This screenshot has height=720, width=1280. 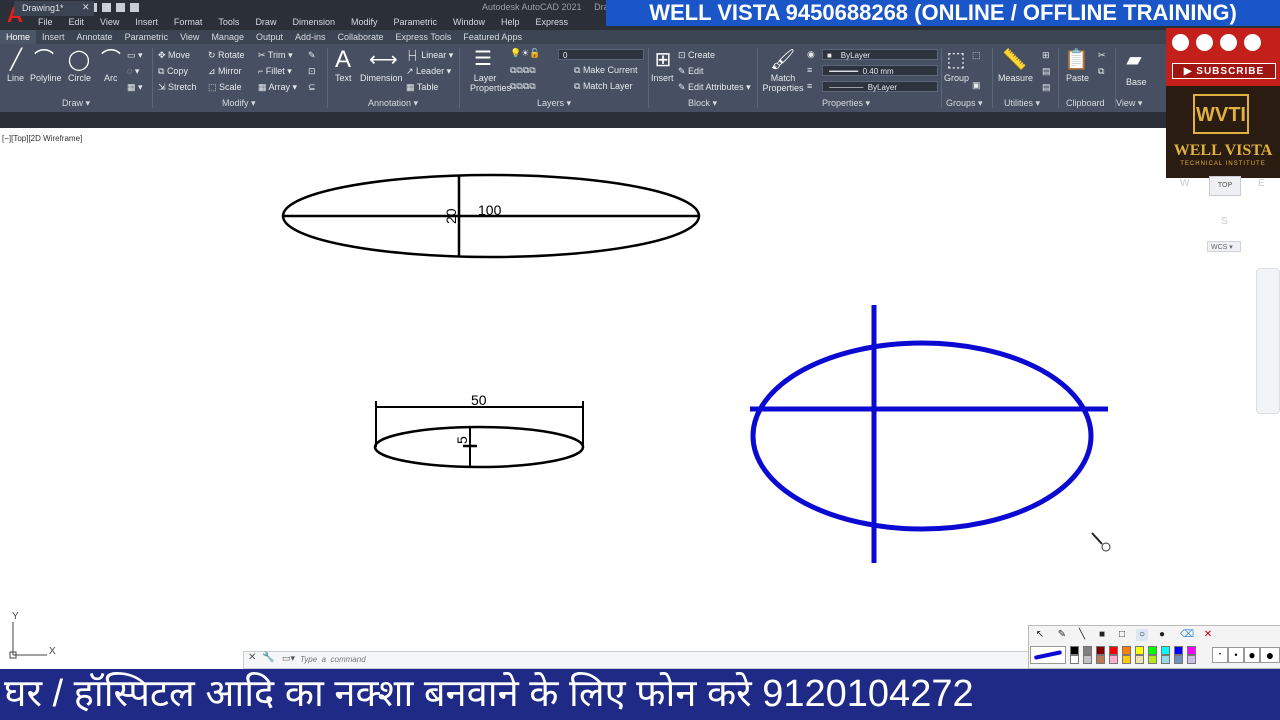 I want to click on rectangle-icon: ▭ ▾, so click(x=135, y=55).